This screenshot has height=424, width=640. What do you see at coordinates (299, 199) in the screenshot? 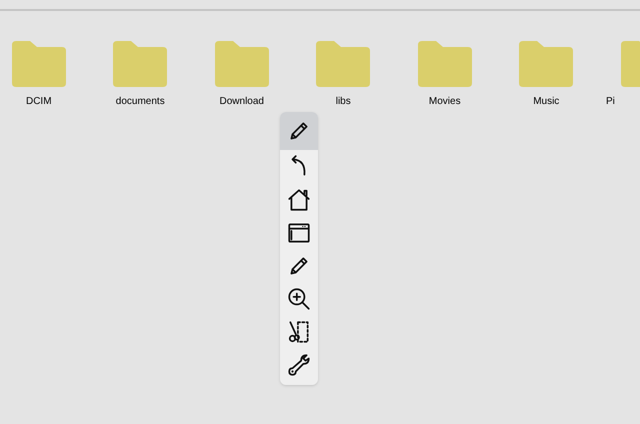
I see `home-icon` at bounding box center [299, 199].